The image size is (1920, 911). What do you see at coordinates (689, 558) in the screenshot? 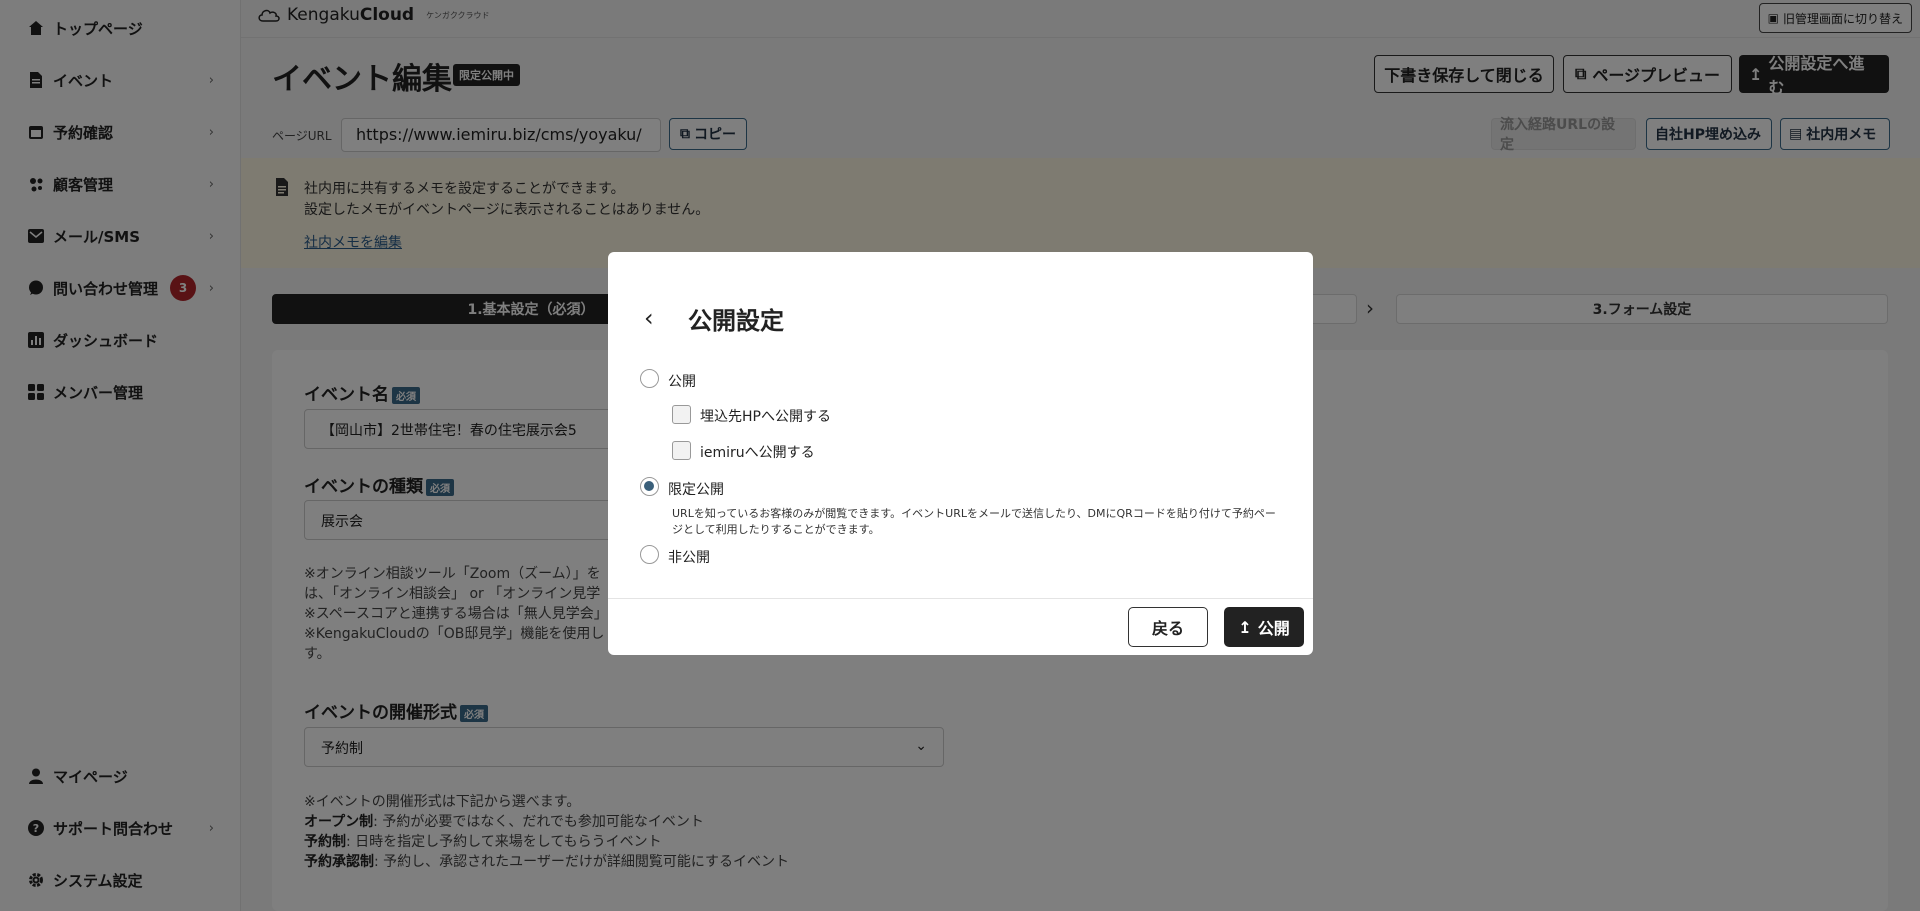
I see `radio-private-label: 非公開` at bounding box center [689, 558].